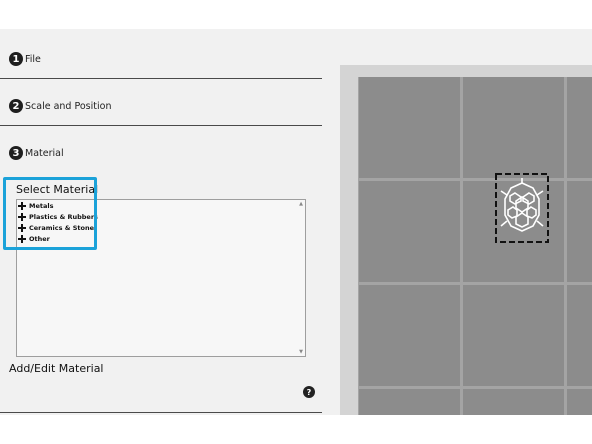  What do you see at coordinates (68, 106) in the screenshot?
I see `step-scale-label: Scale and Position` at bounding box center [68, 106].